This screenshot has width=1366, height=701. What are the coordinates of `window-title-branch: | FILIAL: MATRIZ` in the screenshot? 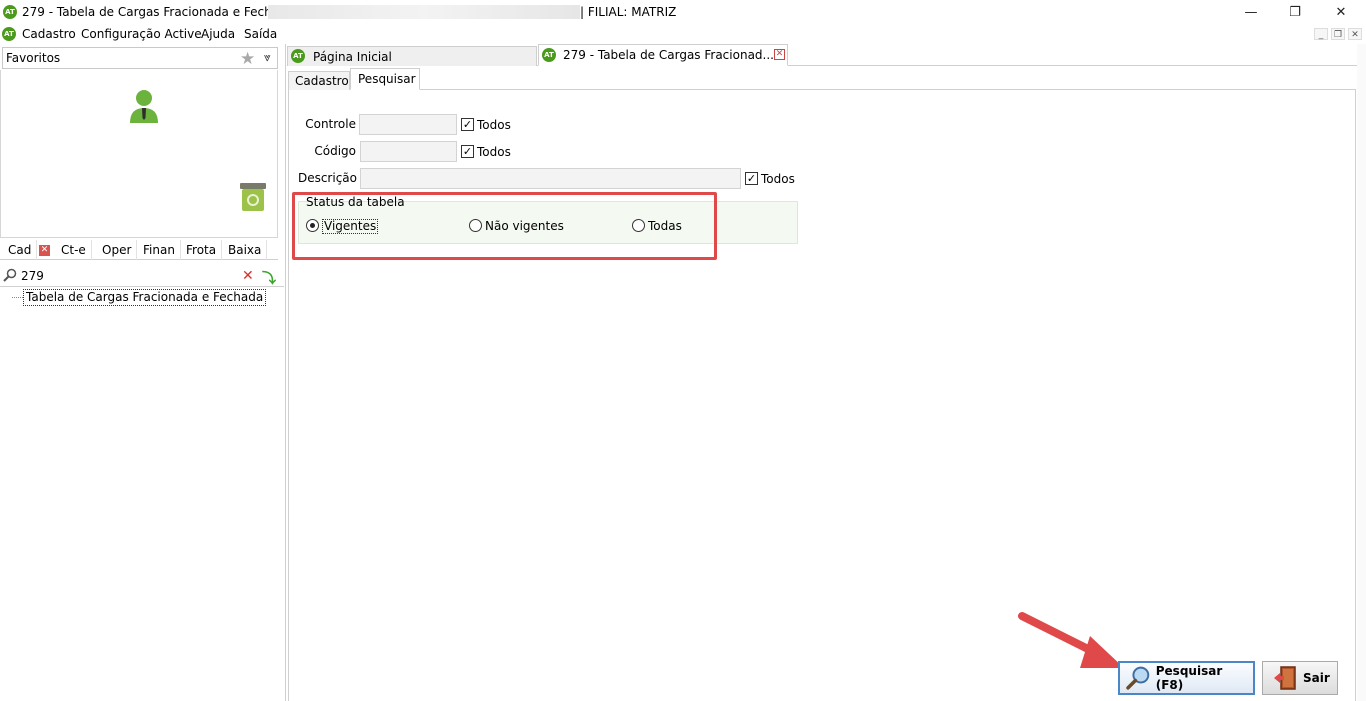 It's located at (628, 12).